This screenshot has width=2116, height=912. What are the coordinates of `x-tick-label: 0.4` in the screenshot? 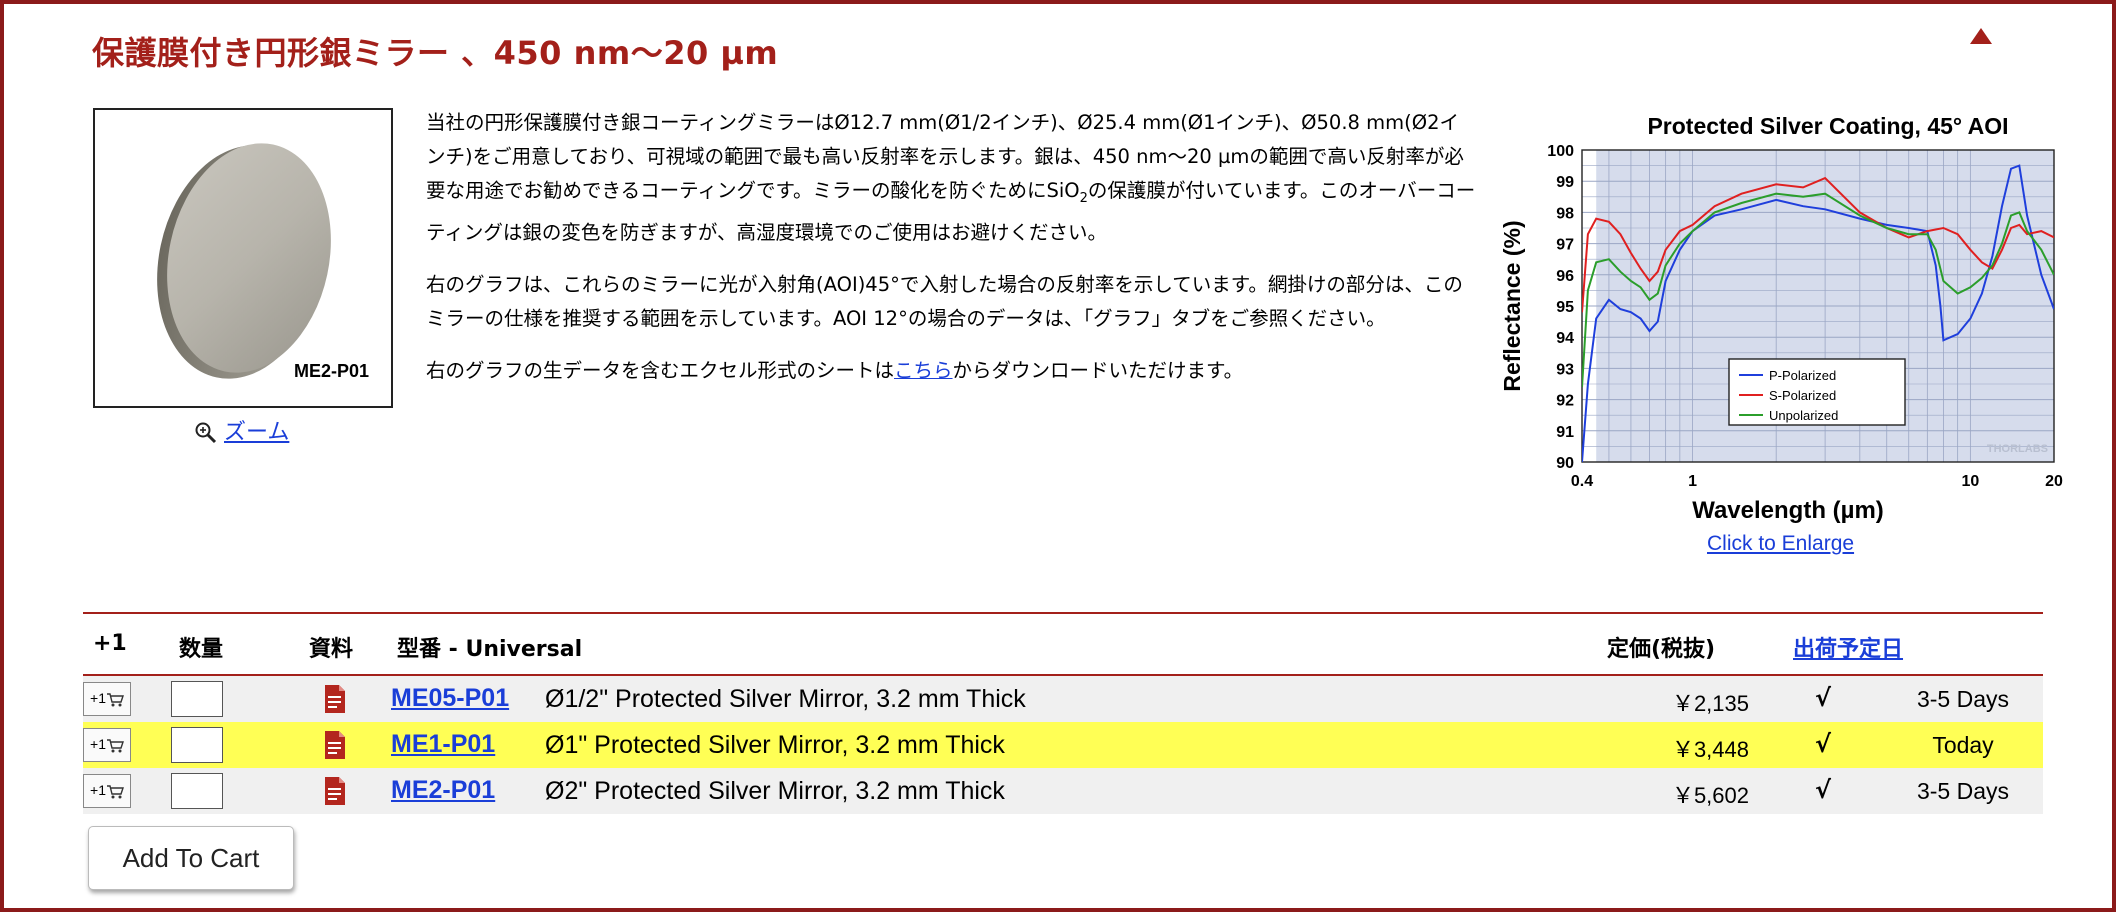 It's located at (1582, 481).